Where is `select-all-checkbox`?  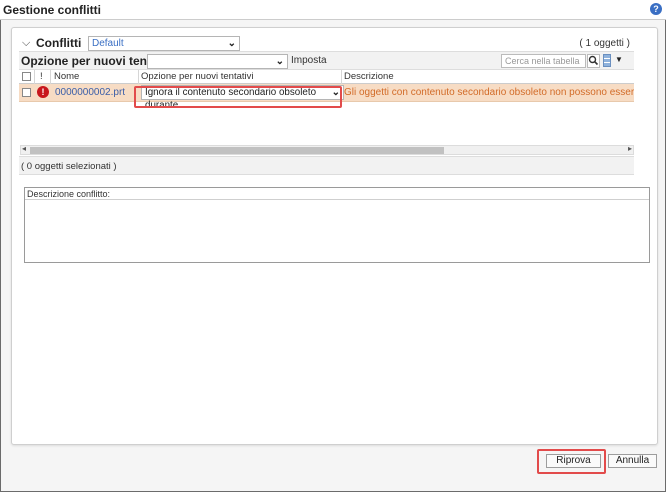
select-all-checkbox is located at coordinates (26, 76).